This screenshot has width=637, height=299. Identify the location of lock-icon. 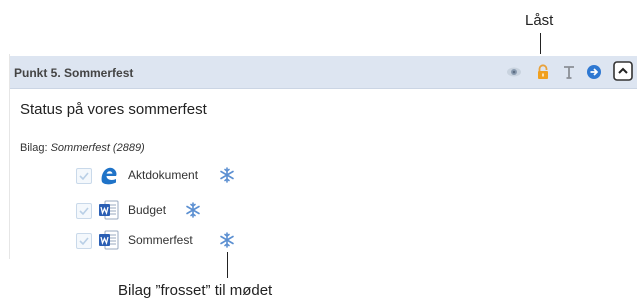
(543, 72).